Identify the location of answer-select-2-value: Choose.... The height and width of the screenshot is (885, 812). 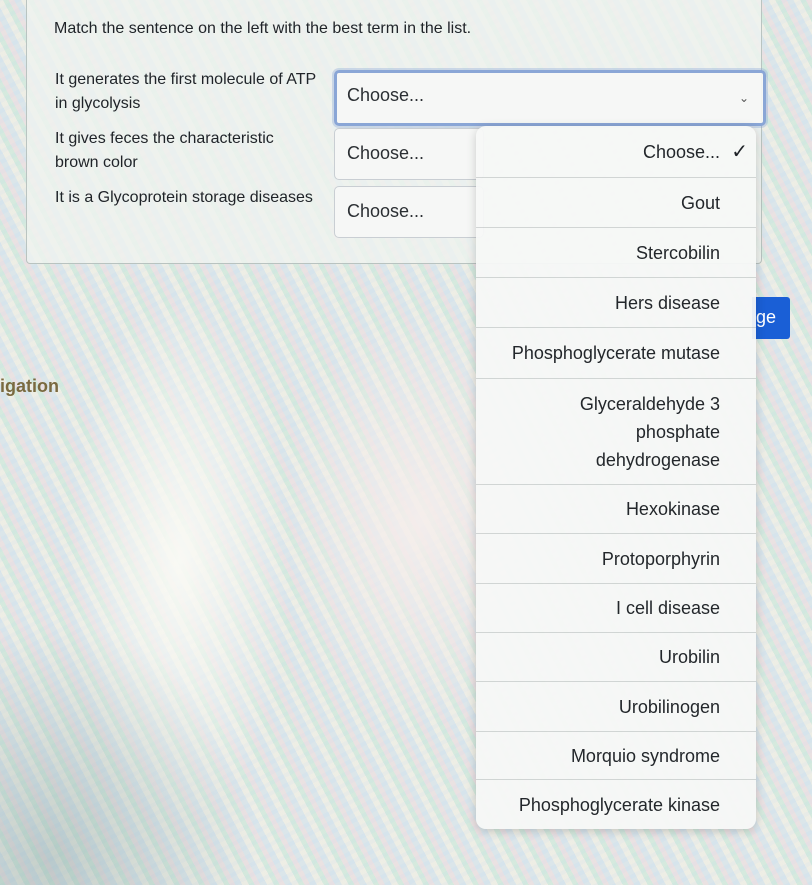
(386, 153).